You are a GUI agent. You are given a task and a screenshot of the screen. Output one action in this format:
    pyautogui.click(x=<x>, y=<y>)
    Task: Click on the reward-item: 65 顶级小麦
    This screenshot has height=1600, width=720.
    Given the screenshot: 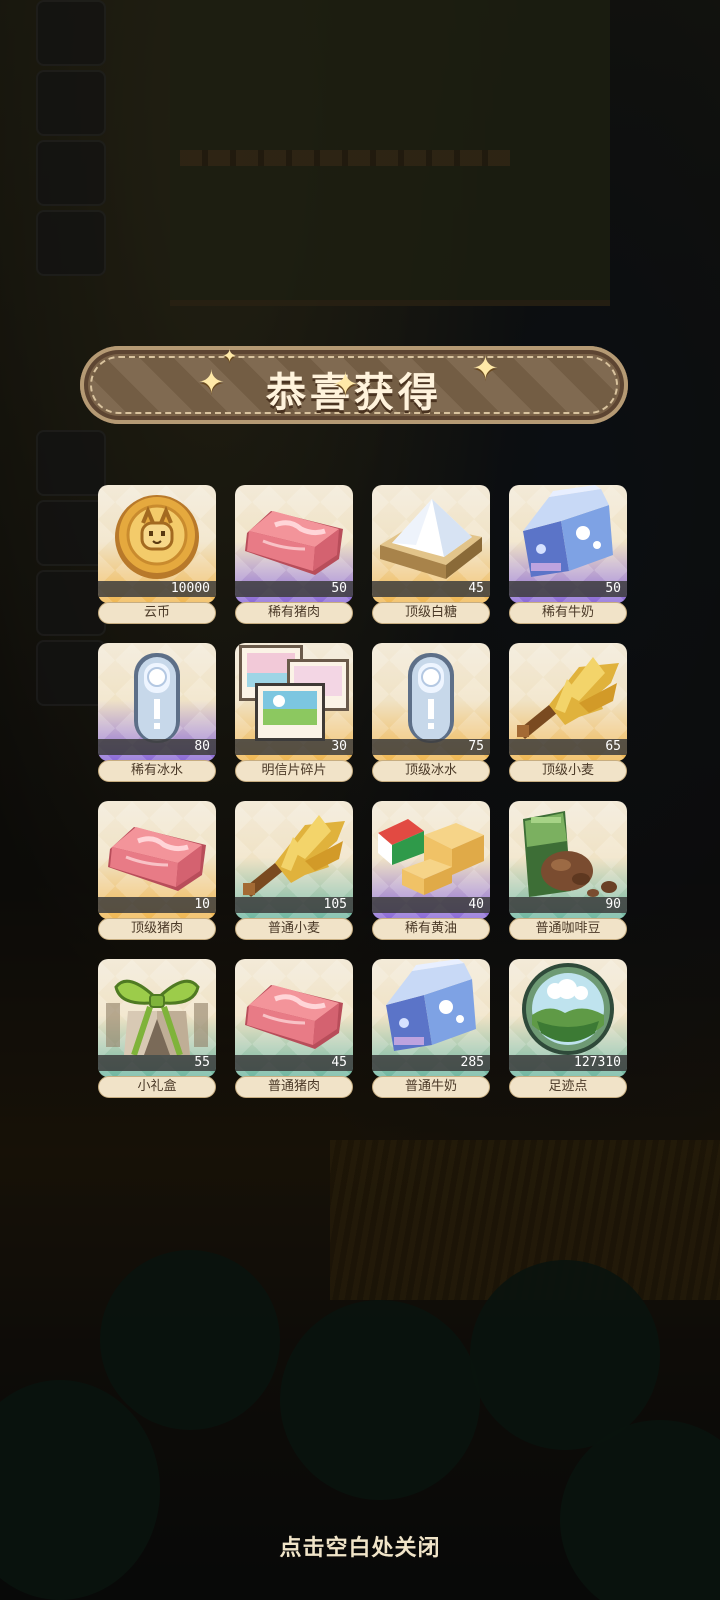 What is the action you would take?
    pyautogui.click(x=568, y=713)
    